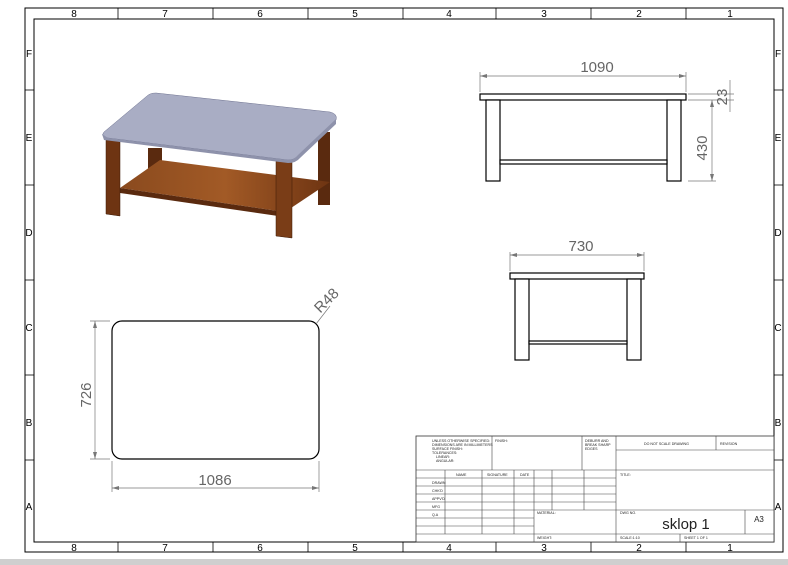  What do you see at coordinates (113, 178) in the screenshot?
I see `iso-leg-front-left` at bounding box center [113, 178].